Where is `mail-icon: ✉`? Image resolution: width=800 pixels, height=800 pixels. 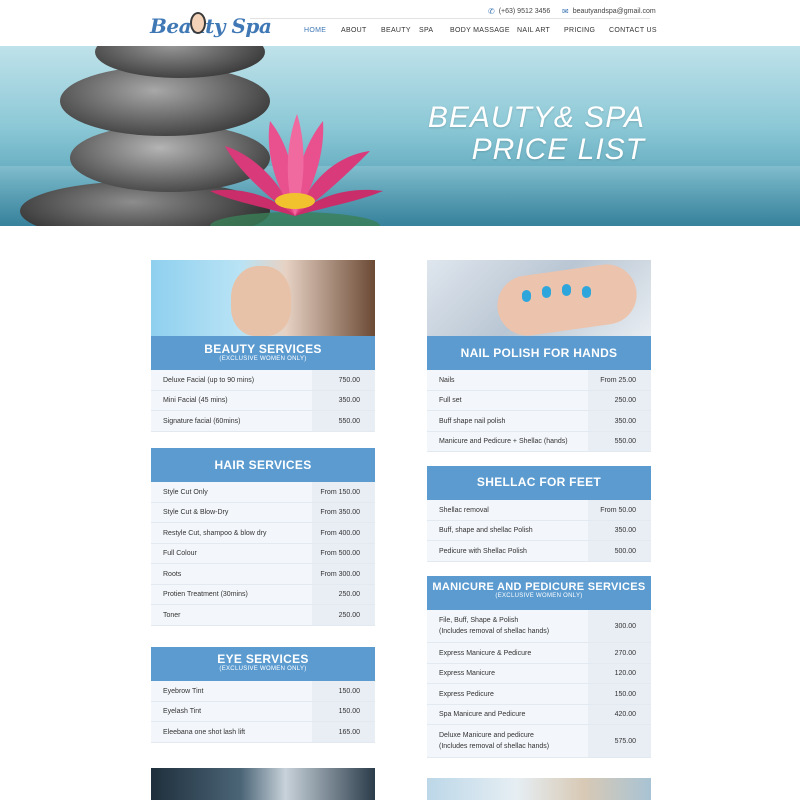 mail-icon: ✉ is located at coordinates (565, 11).